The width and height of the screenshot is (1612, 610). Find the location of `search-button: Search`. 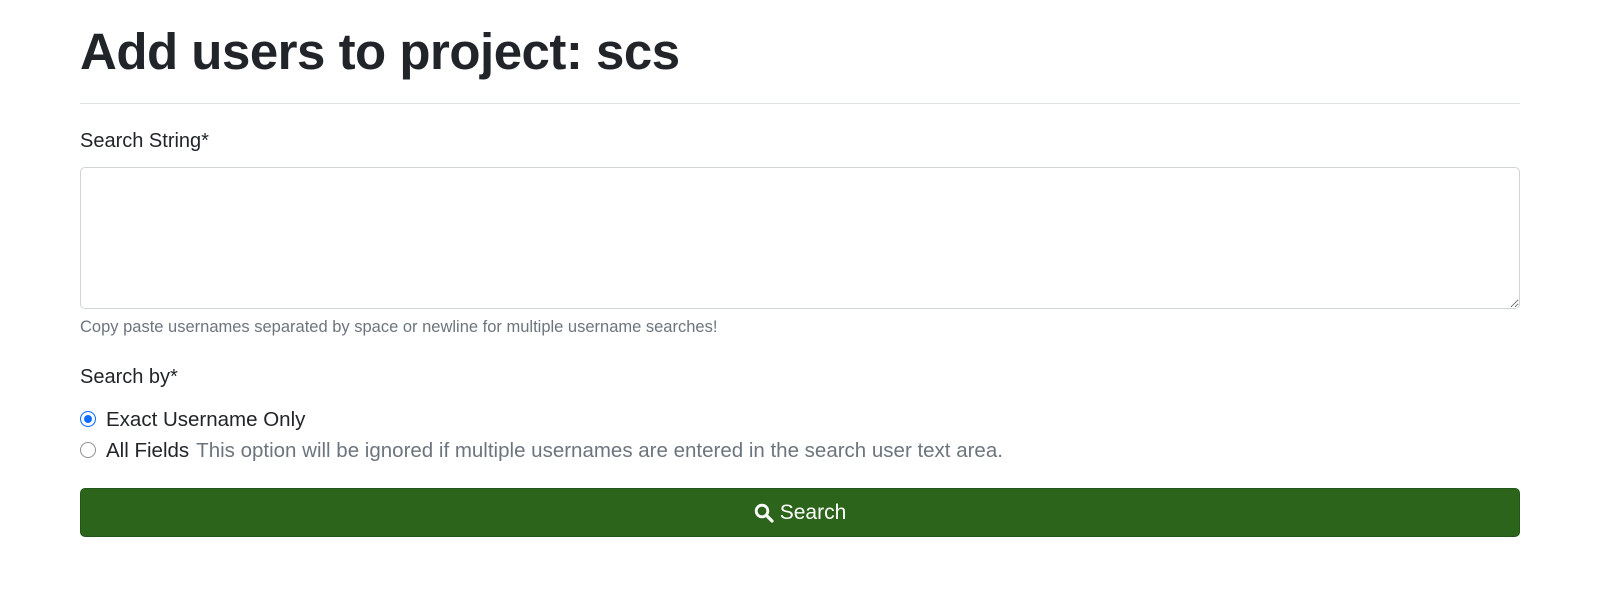

search-button: Search is located at coordinates (800, 512).